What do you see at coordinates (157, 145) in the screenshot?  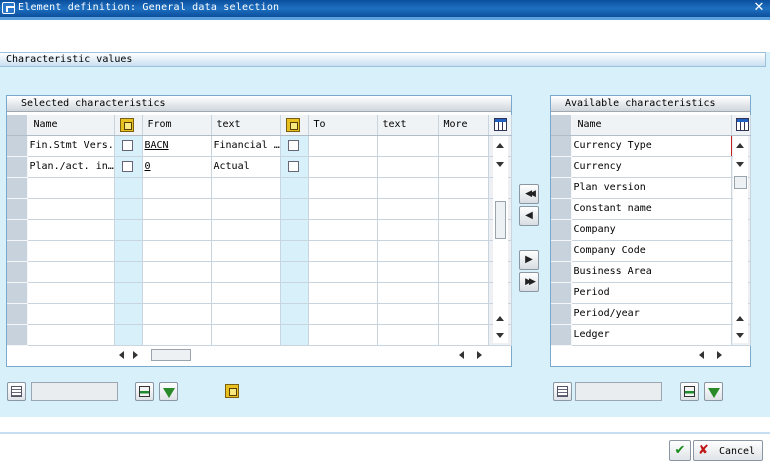 I see `from-value: BACN` at bounding box center [157, 145].